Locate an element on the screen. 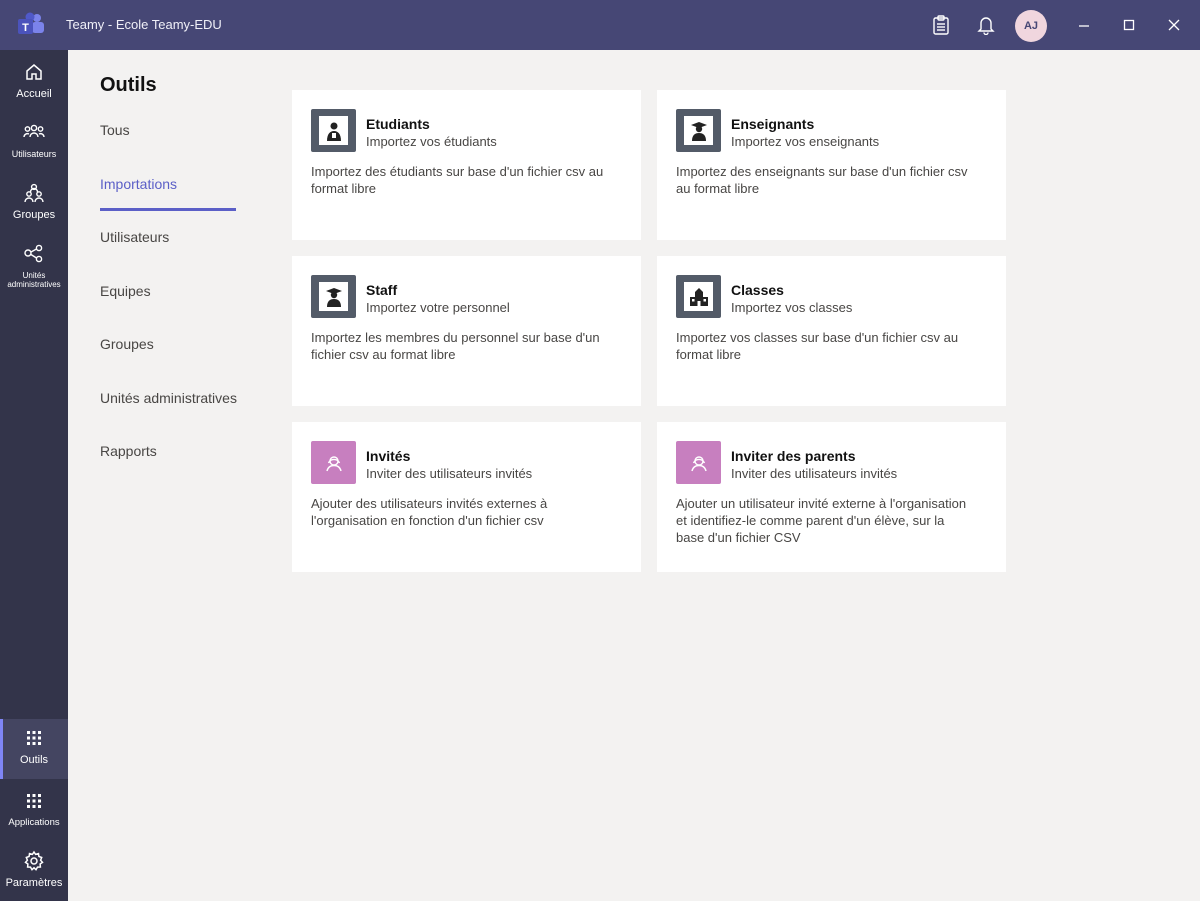 The height and width of the screenshot is (901, 1200). student-icon is located at coordinates (333, 130).